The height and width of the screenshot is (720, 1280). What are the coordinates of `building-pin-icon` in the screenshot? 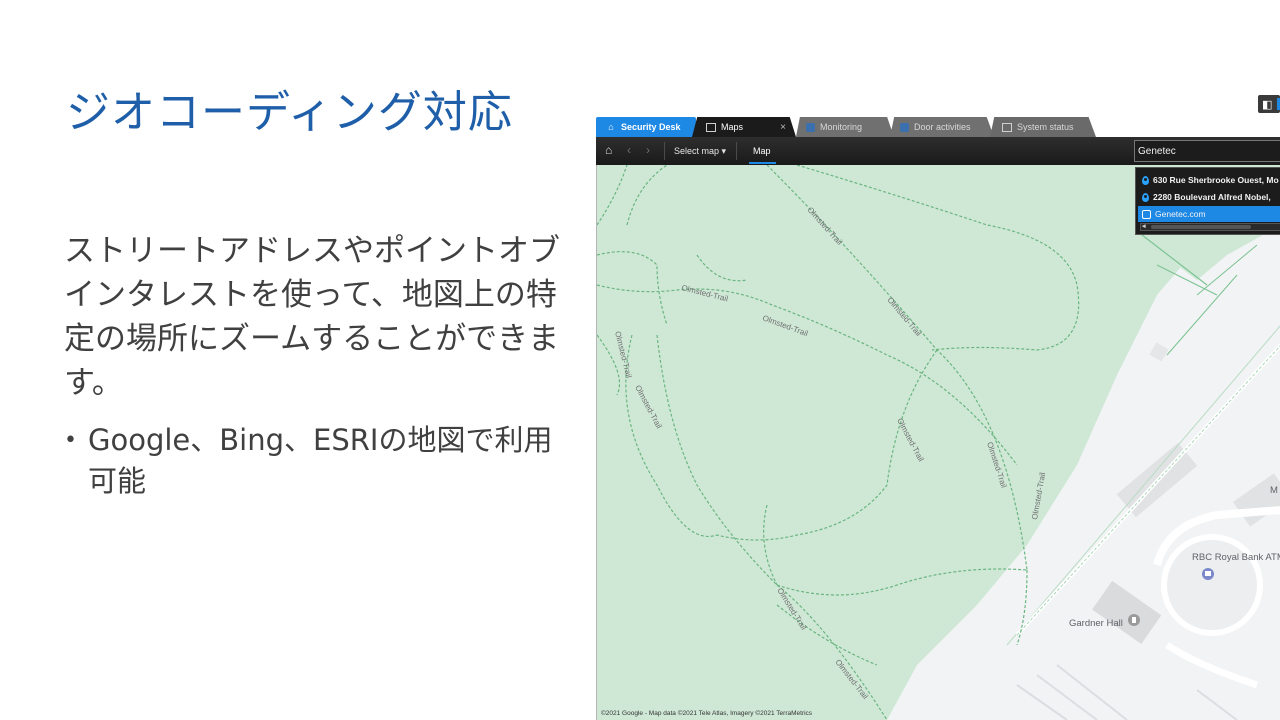 It's located at (1134, 620).